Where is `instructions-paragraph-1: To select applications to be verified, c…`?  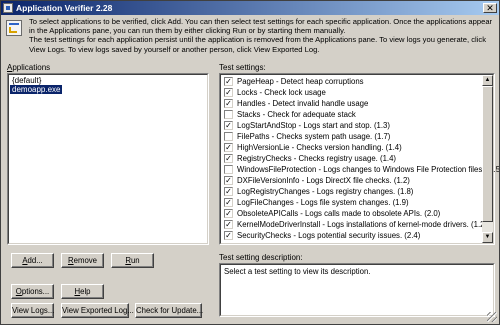
instructions-paragraph-1: To select applications to be verified, c… is located at coordinates (261, 26).